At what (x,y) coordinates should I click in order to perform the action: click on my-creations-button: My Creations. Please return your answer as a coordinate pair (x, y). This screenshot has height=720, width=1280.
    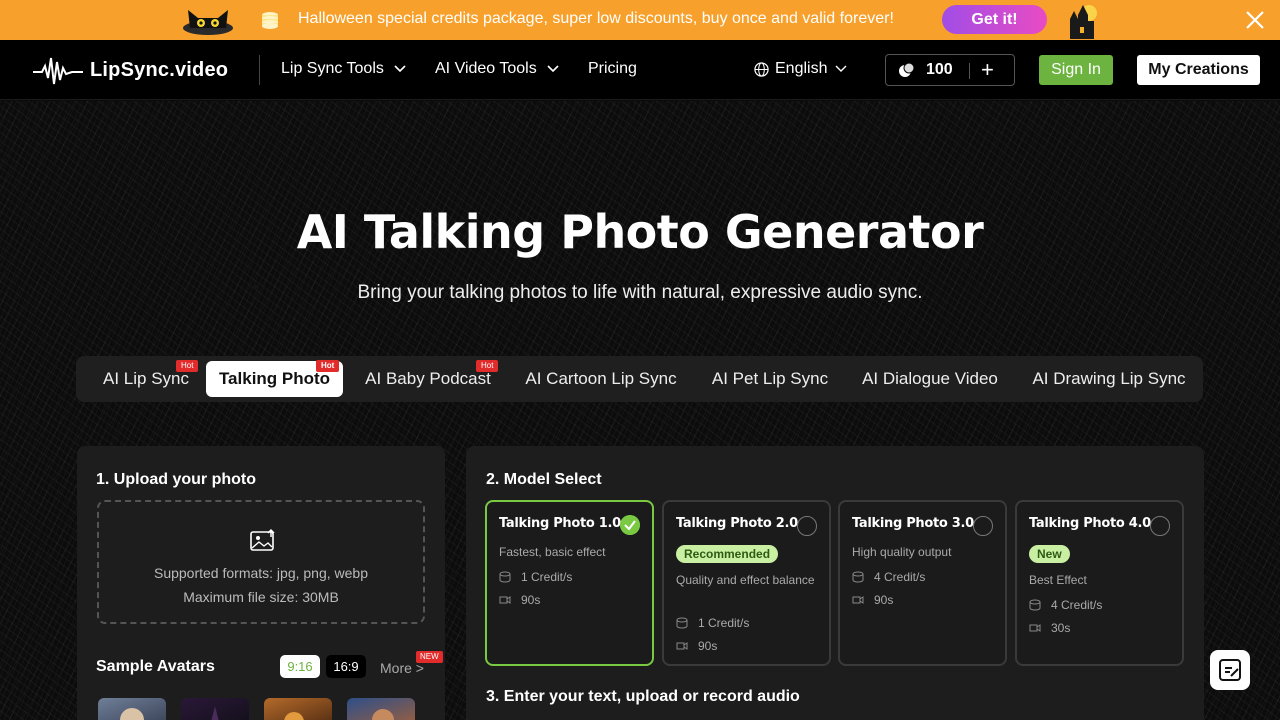
    Looking at the image, I should click on (1198, 70).